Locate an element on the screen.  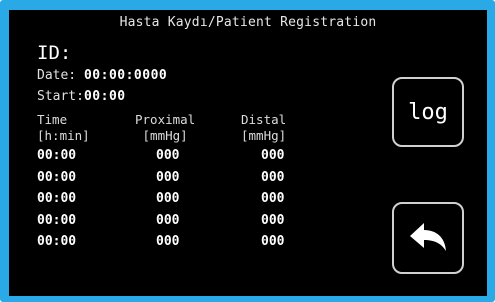
column-header-time: Time [h:min] is located at coordinates (63, 128).